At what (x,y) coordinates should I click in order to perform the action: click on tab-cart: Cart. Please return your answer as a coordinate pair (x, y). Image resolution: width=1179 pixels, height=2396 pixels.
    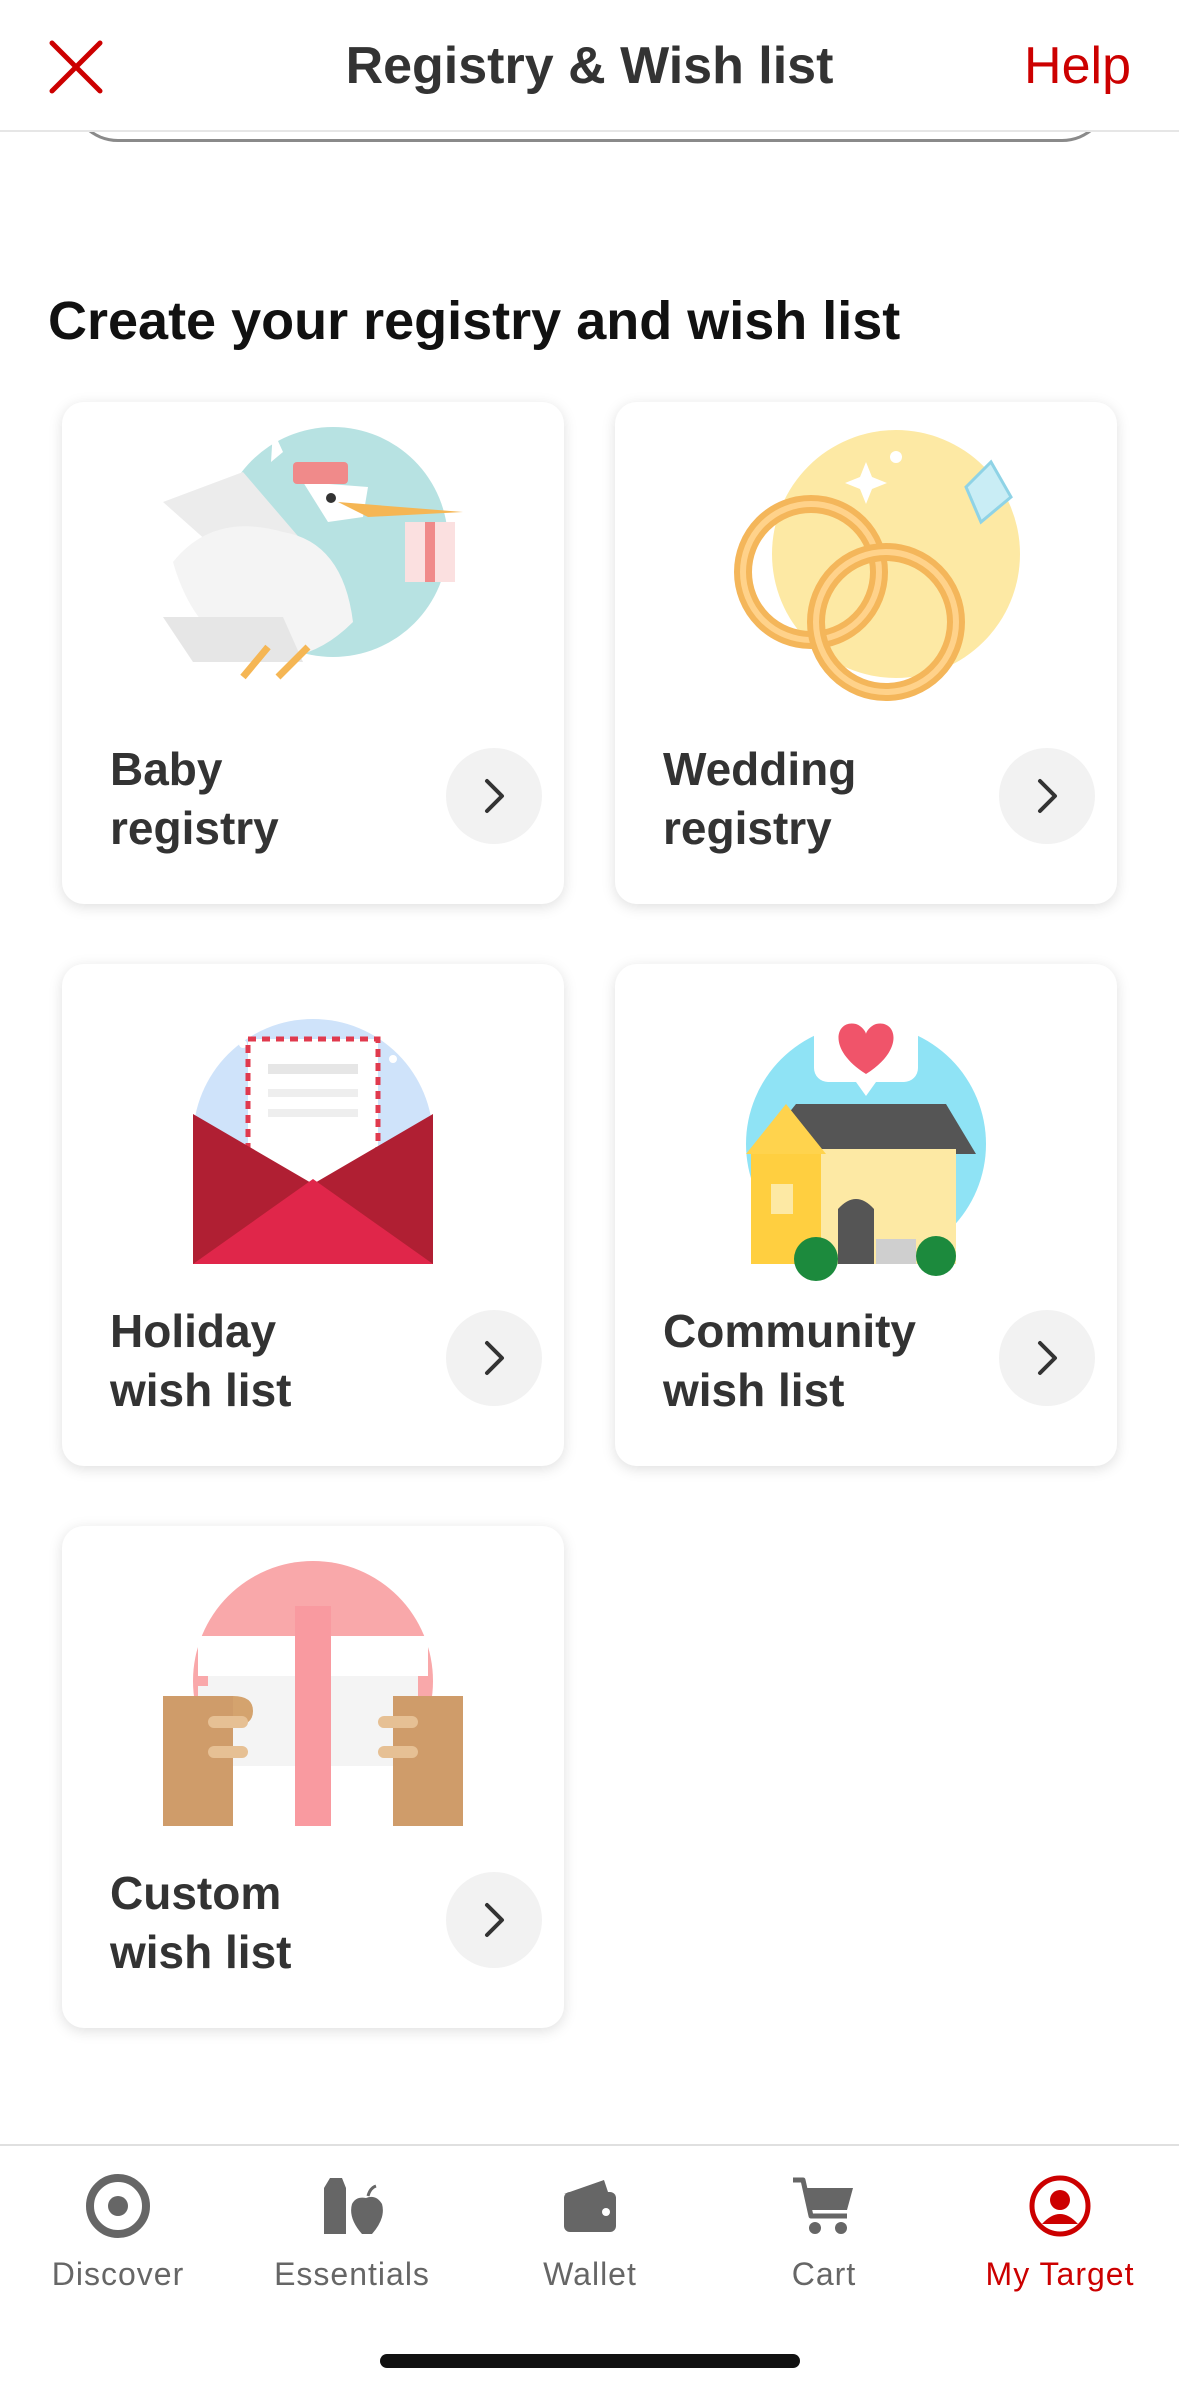
    Looking at the image, I should click on (824, 2235).